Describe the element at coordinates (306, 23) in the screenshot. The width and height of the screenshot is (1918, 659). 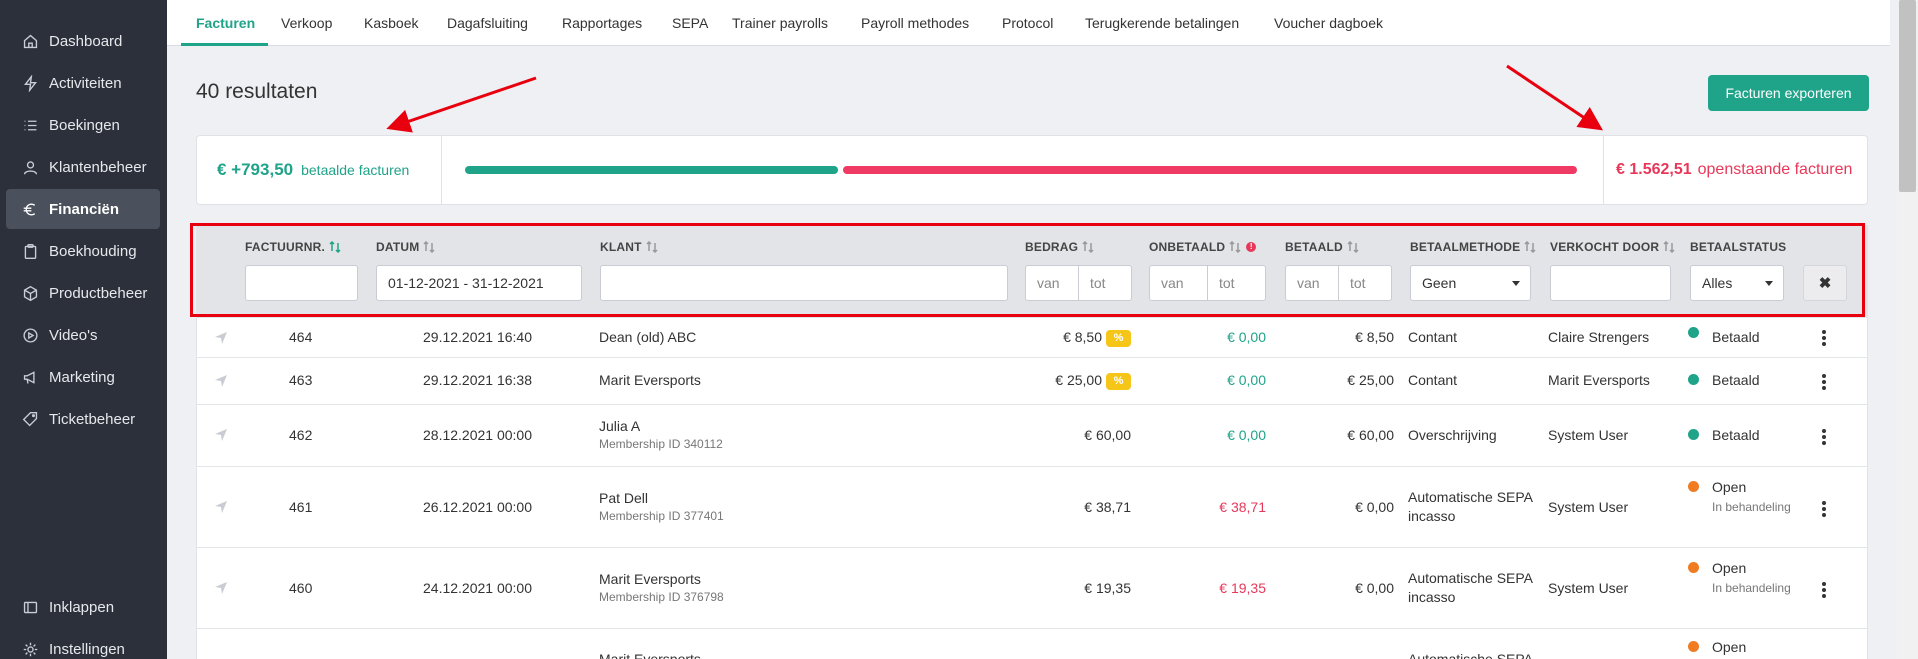
I see `tab-verkoop: Verkoop` at that location.